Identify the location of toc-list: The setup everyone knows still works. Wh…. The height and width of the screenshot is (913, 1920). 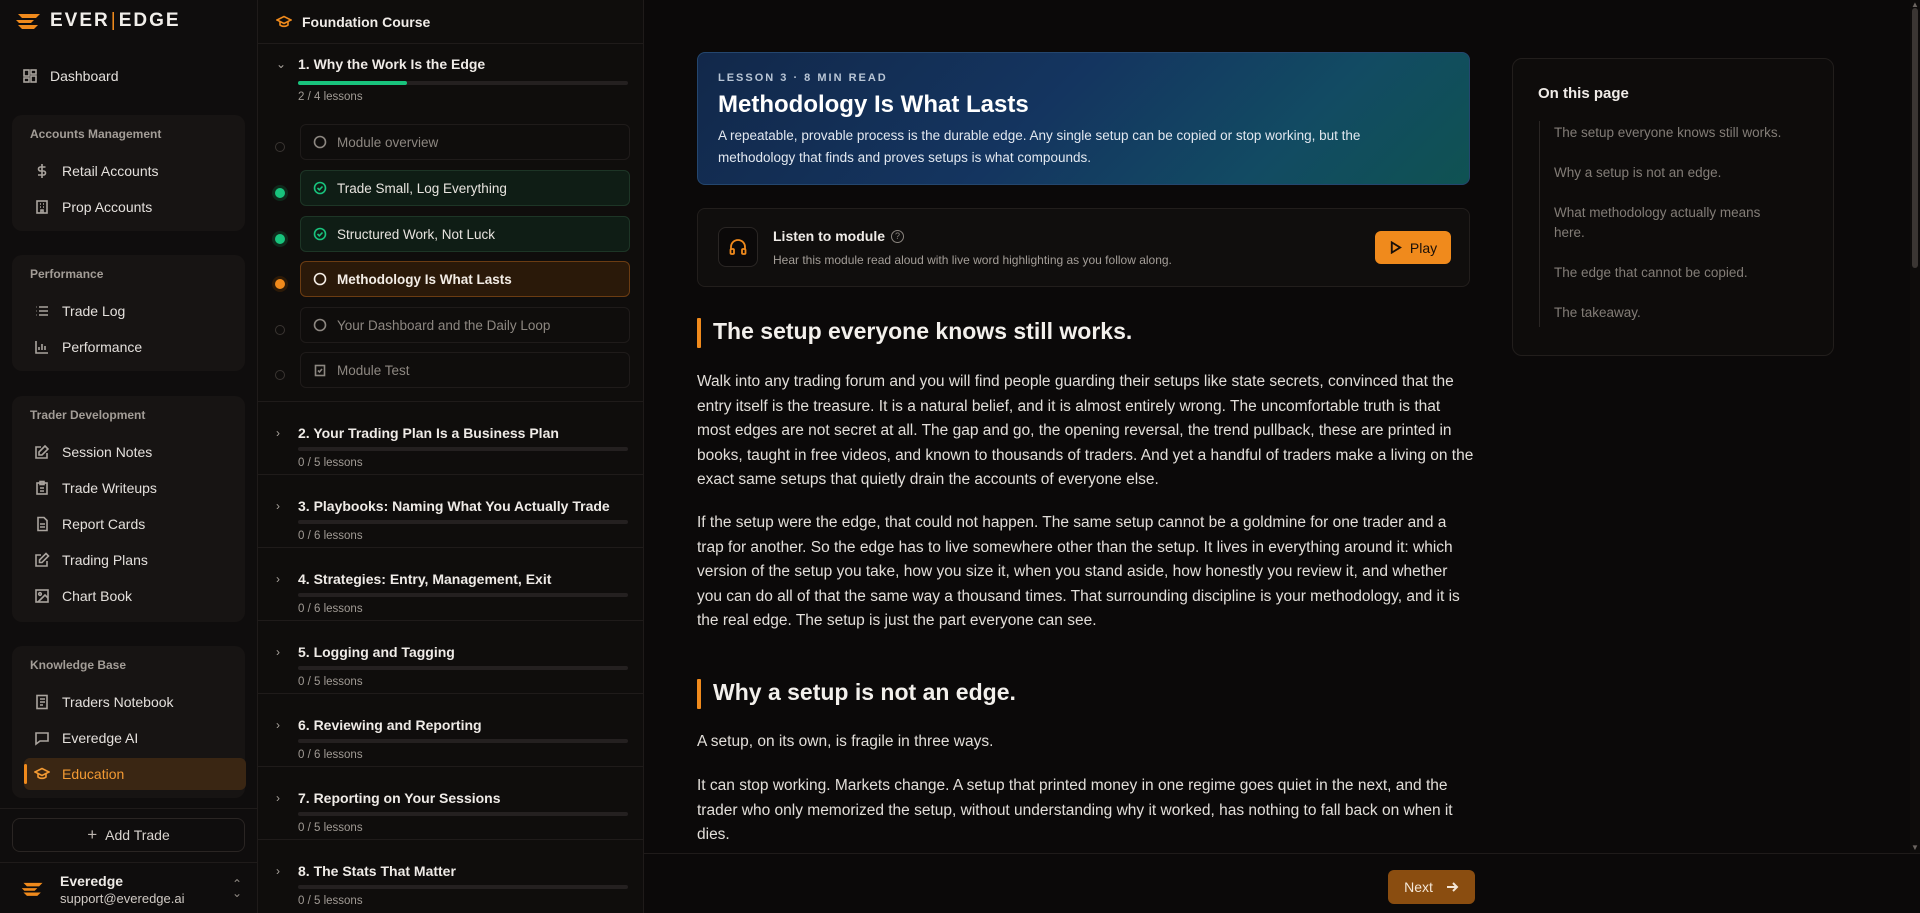
(1674, 224).